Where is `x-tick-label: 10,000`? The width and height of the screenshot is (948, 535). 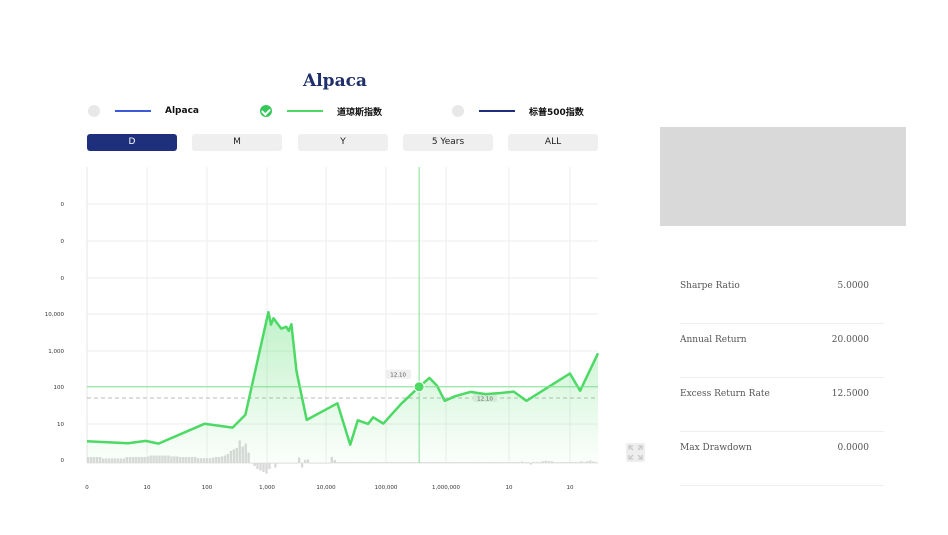
x-tick-label: 10,000 is located at coordinates (326, 488).